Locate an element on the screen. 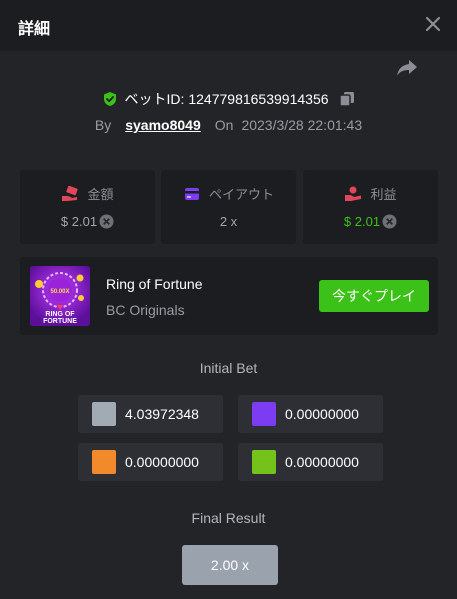 This screenshot has height=599, width=457. stat-payout: ペイアウト 2 x is located at coordinates (228, 207).